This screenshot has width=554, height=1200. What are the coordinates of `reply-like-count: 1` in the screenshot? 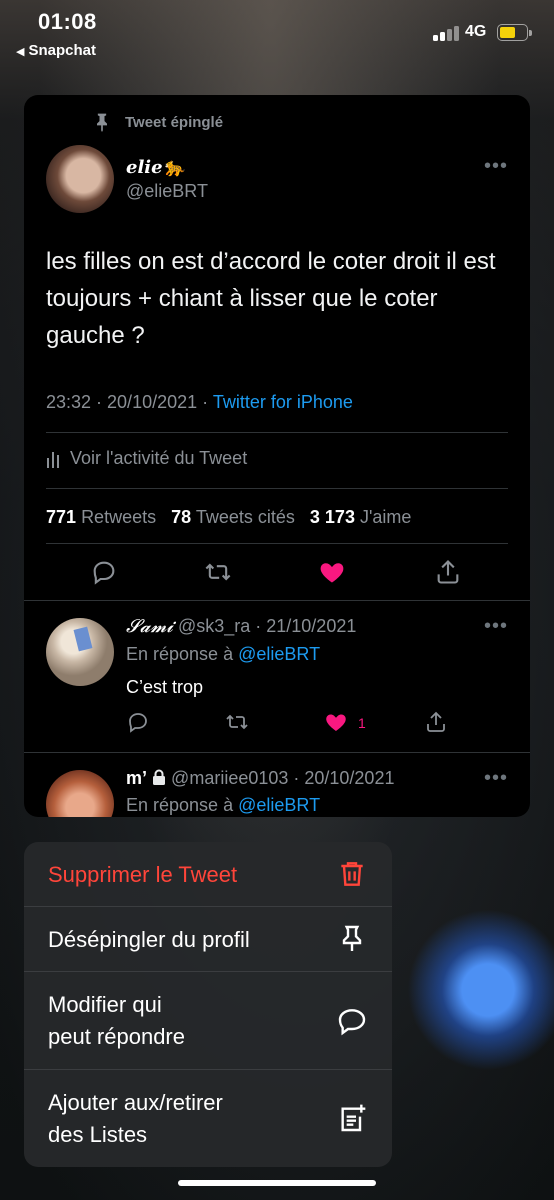 It's located at (362, 723).